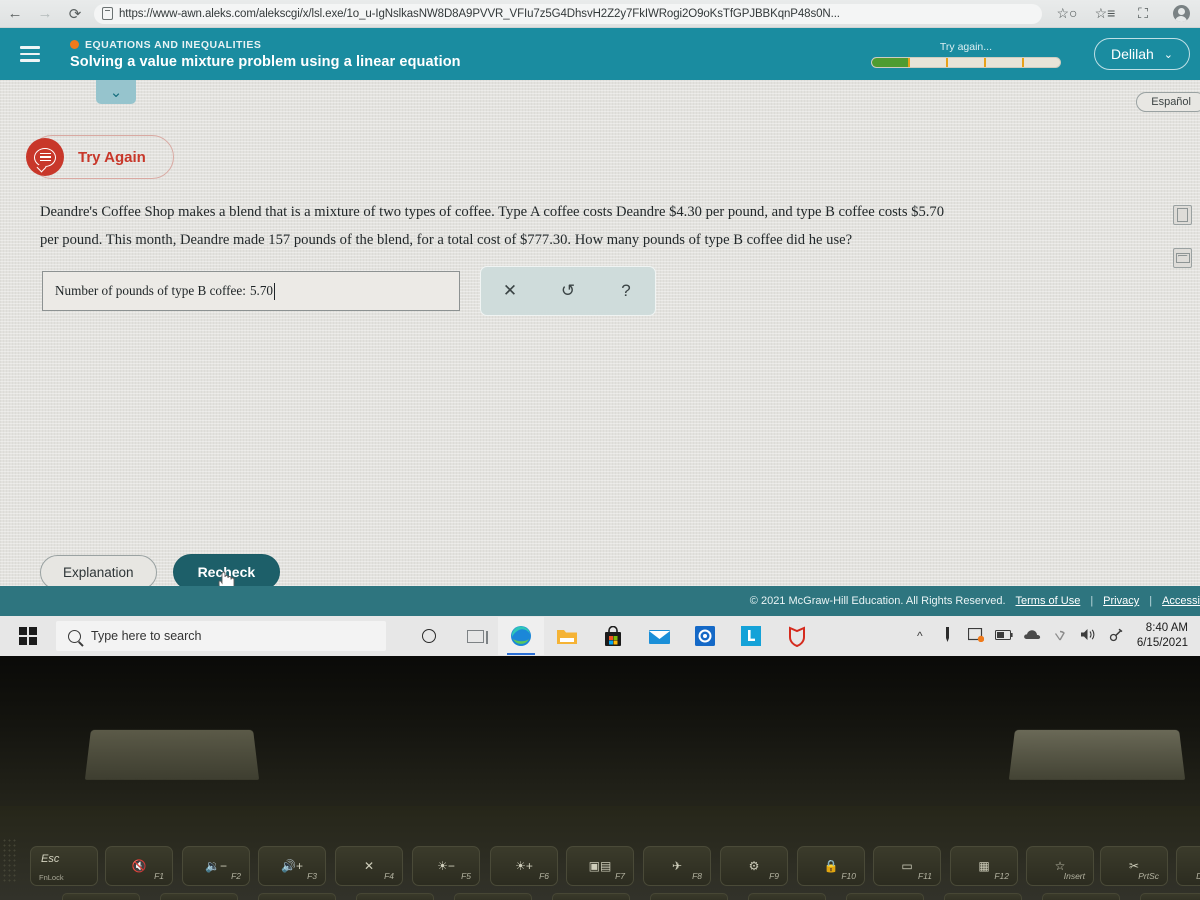 This screenshot has height=900, width=1200. I want to click on f5-key-brightness-down: ☀− F5, so click(446, 866).